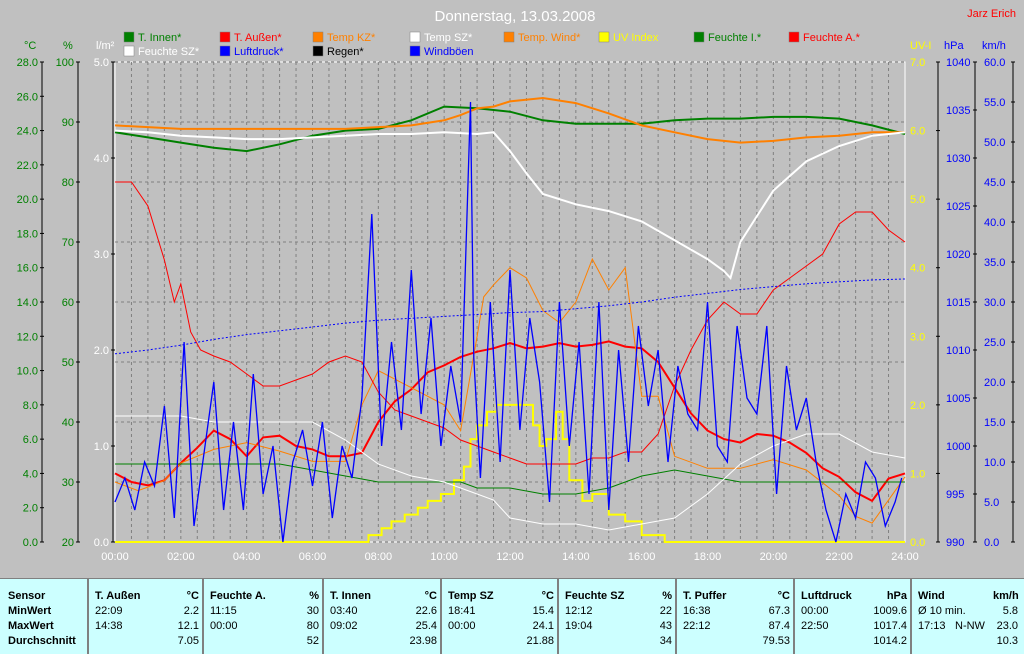 The height and width of the screenshot is (654, 1024). Describe the element at coordinates (642, 557) in the screenshot. I see `x-tick-label: 16:00` at that location.